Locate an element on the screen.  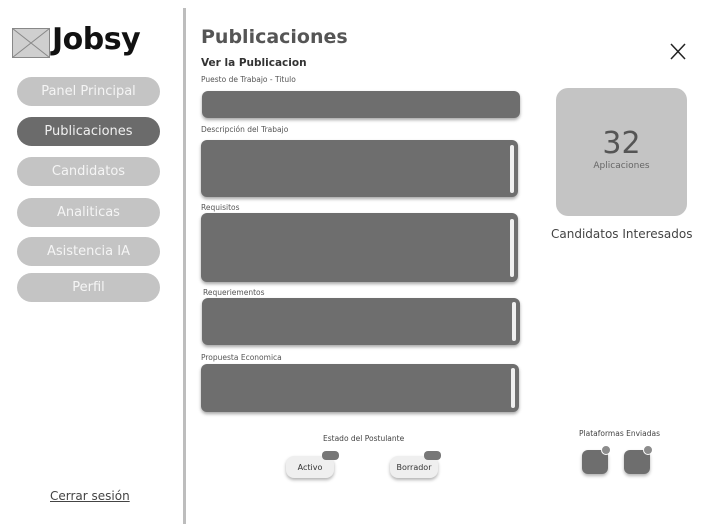
brand-logo: Jobsy is located at coordinates (87, 44).